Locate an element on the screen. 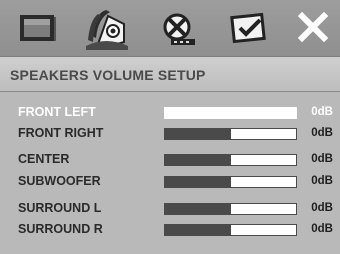  speaker-label: SUBWOOFER is located at coordinates (59, 181).